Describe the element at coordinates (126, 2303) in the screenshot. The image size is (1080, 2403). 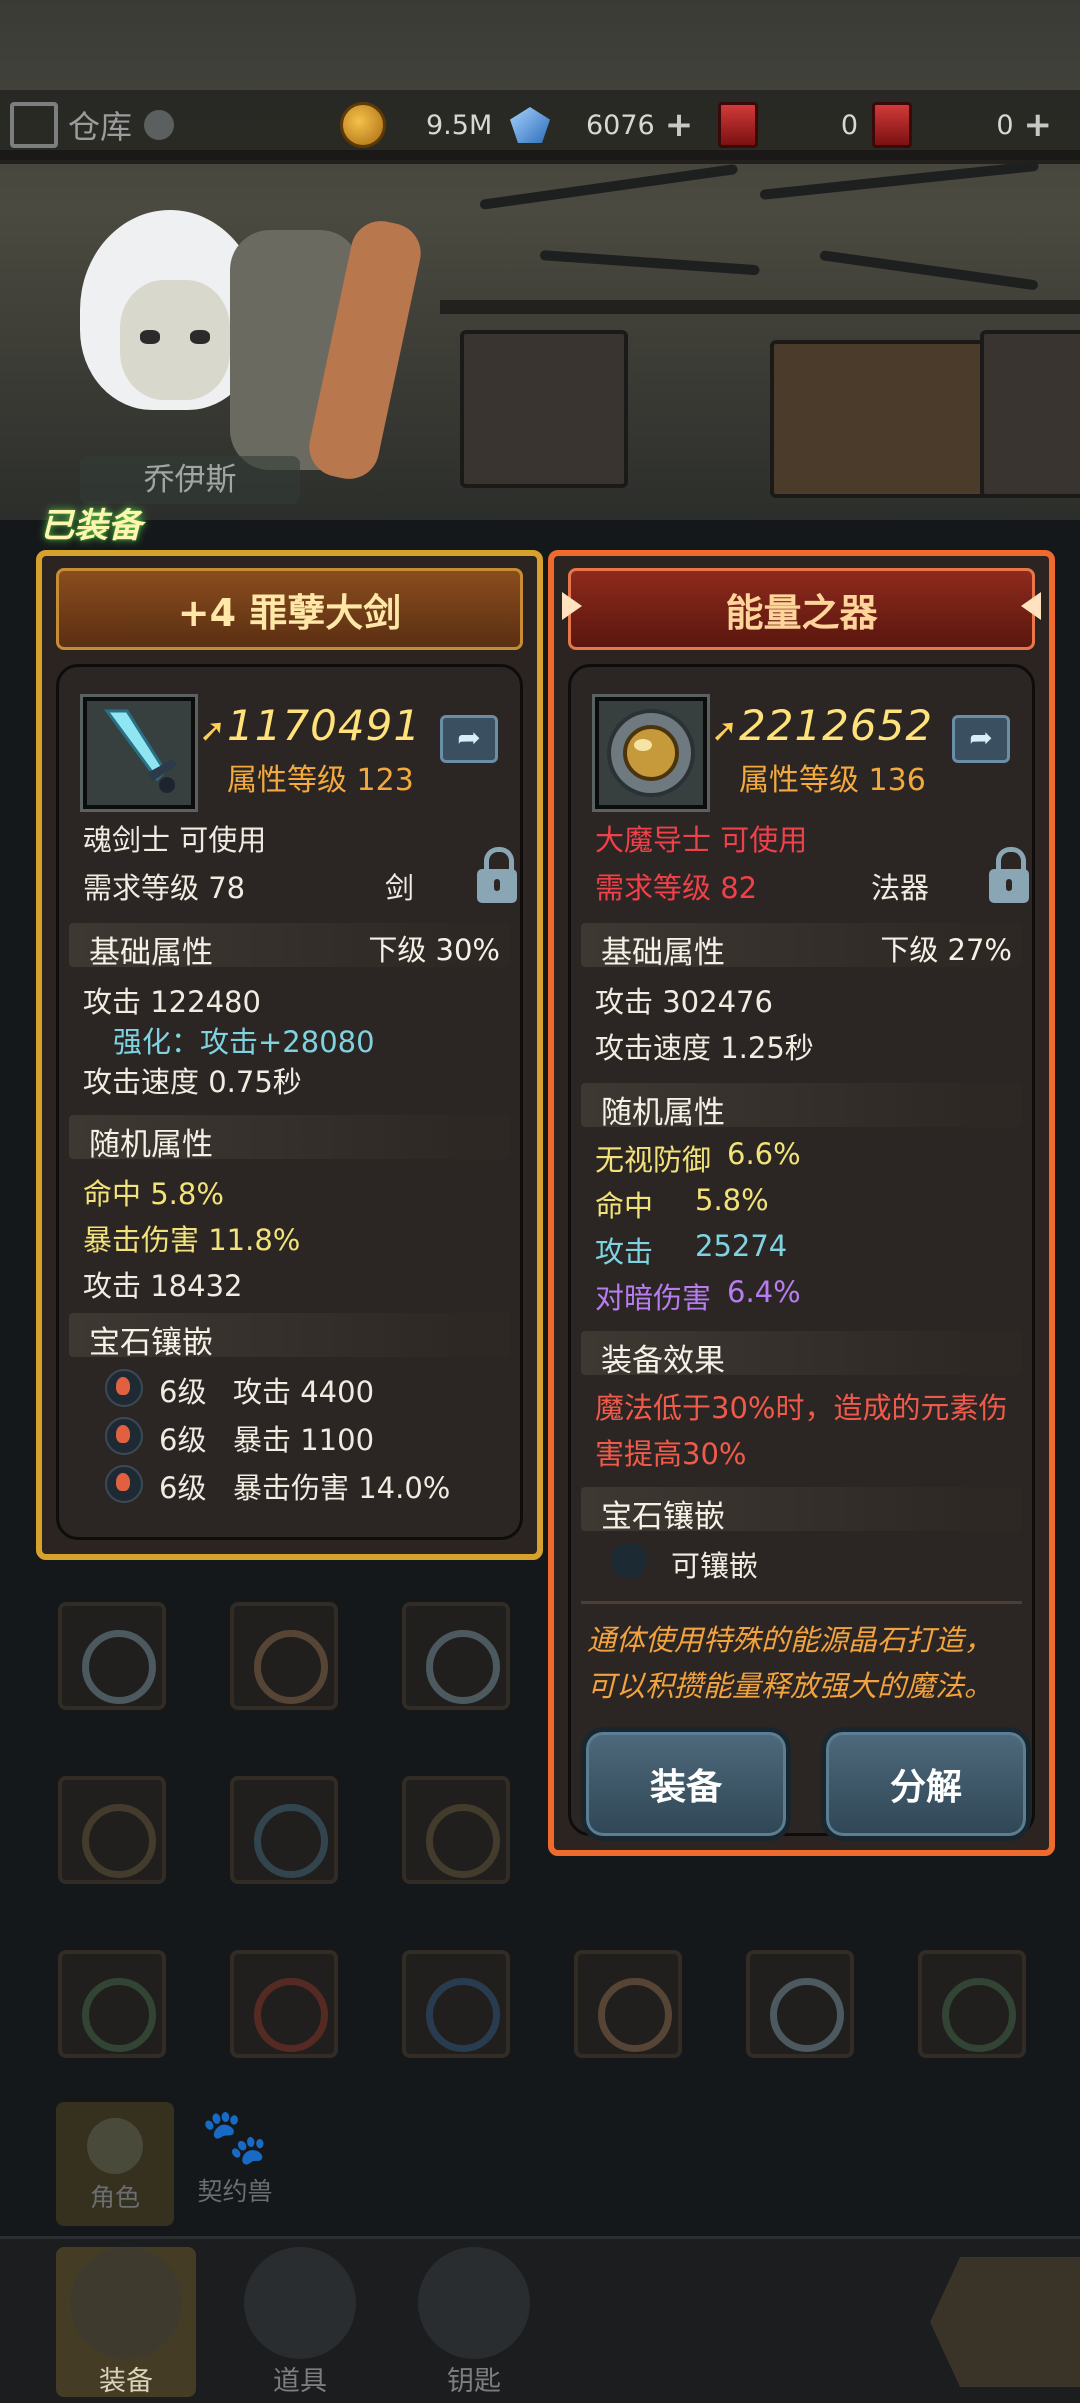
I see `equipment-icon` at that location.